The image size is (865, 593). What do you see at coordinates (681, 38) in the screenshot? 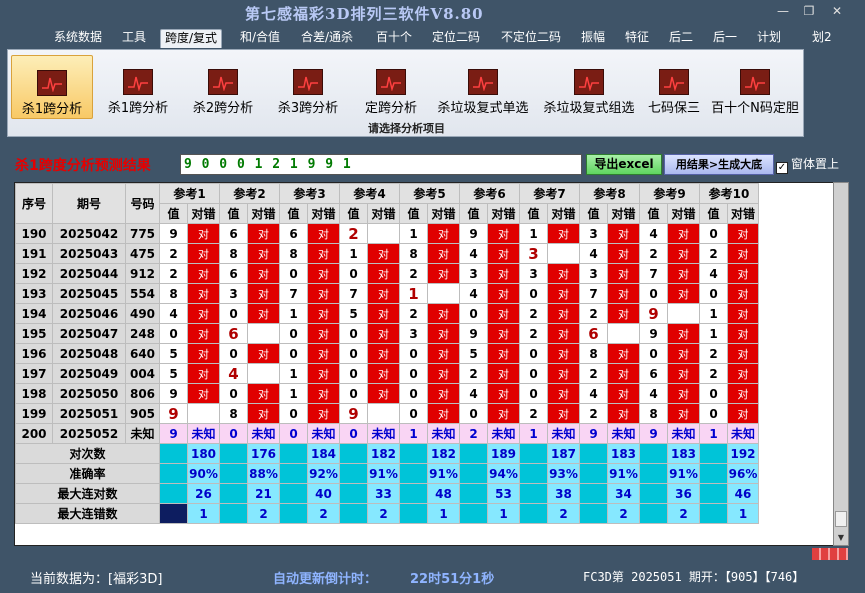
I see `menu-last-two: 后二` at bounding box center [681, 38].